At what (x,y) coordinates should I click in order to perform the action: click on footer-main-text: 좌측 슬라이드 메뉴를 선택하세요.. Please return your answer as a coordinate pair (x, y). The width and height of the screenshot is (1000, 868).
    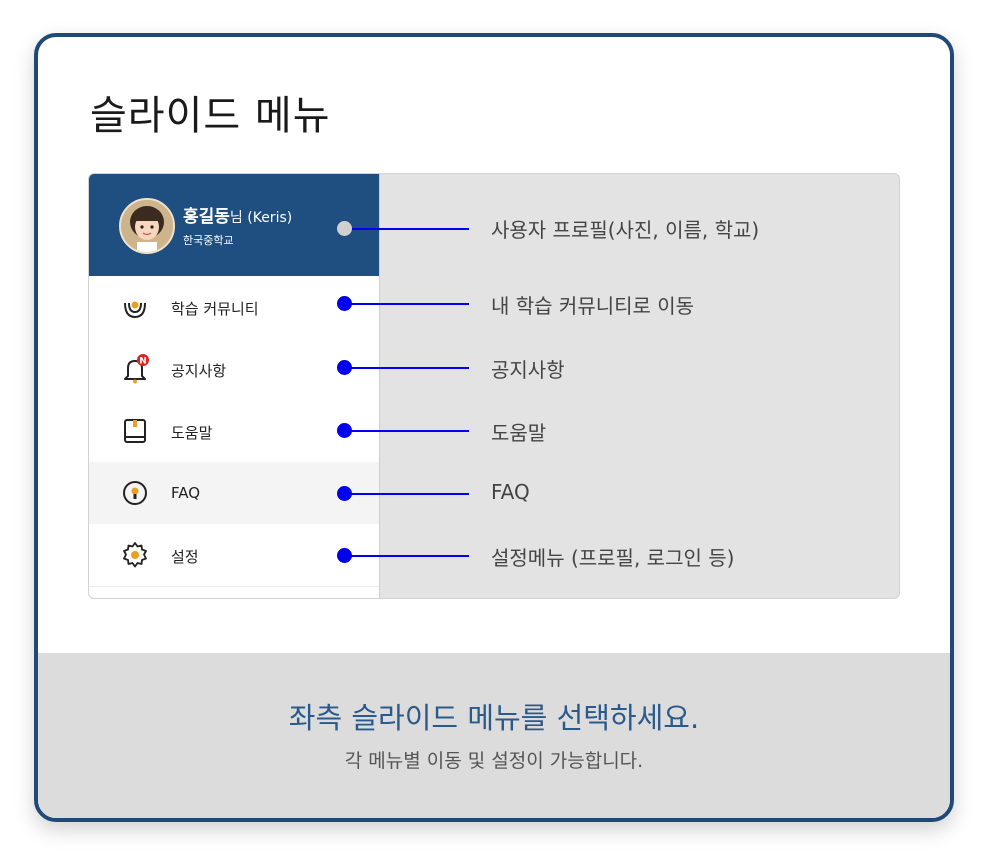
    Looking at the image, I should click on (494, 718).